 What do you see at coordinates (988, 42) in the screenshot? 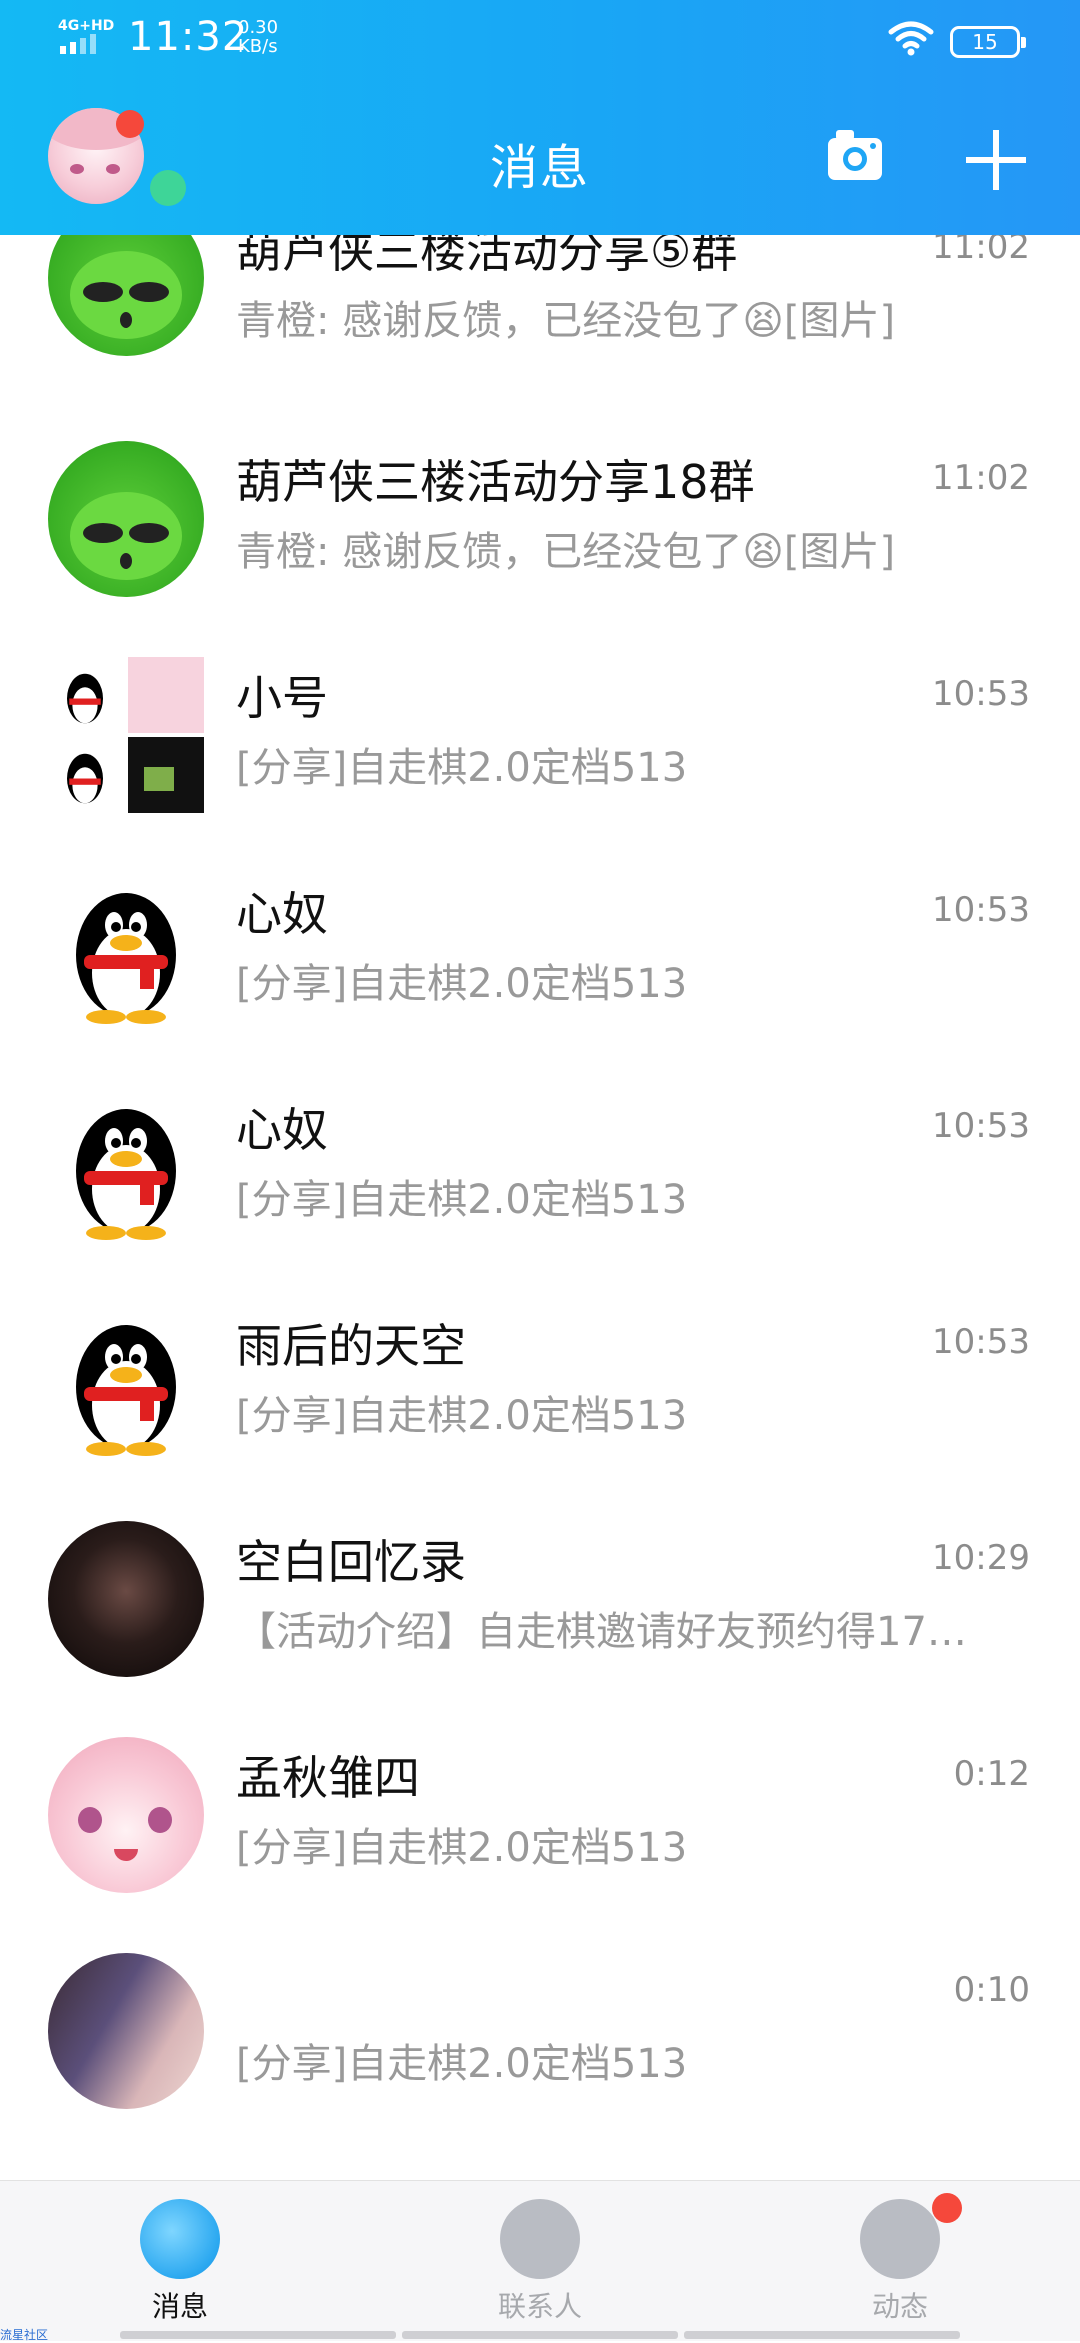
I see `battery-indicator: 15` at bounding box center [988, 42].